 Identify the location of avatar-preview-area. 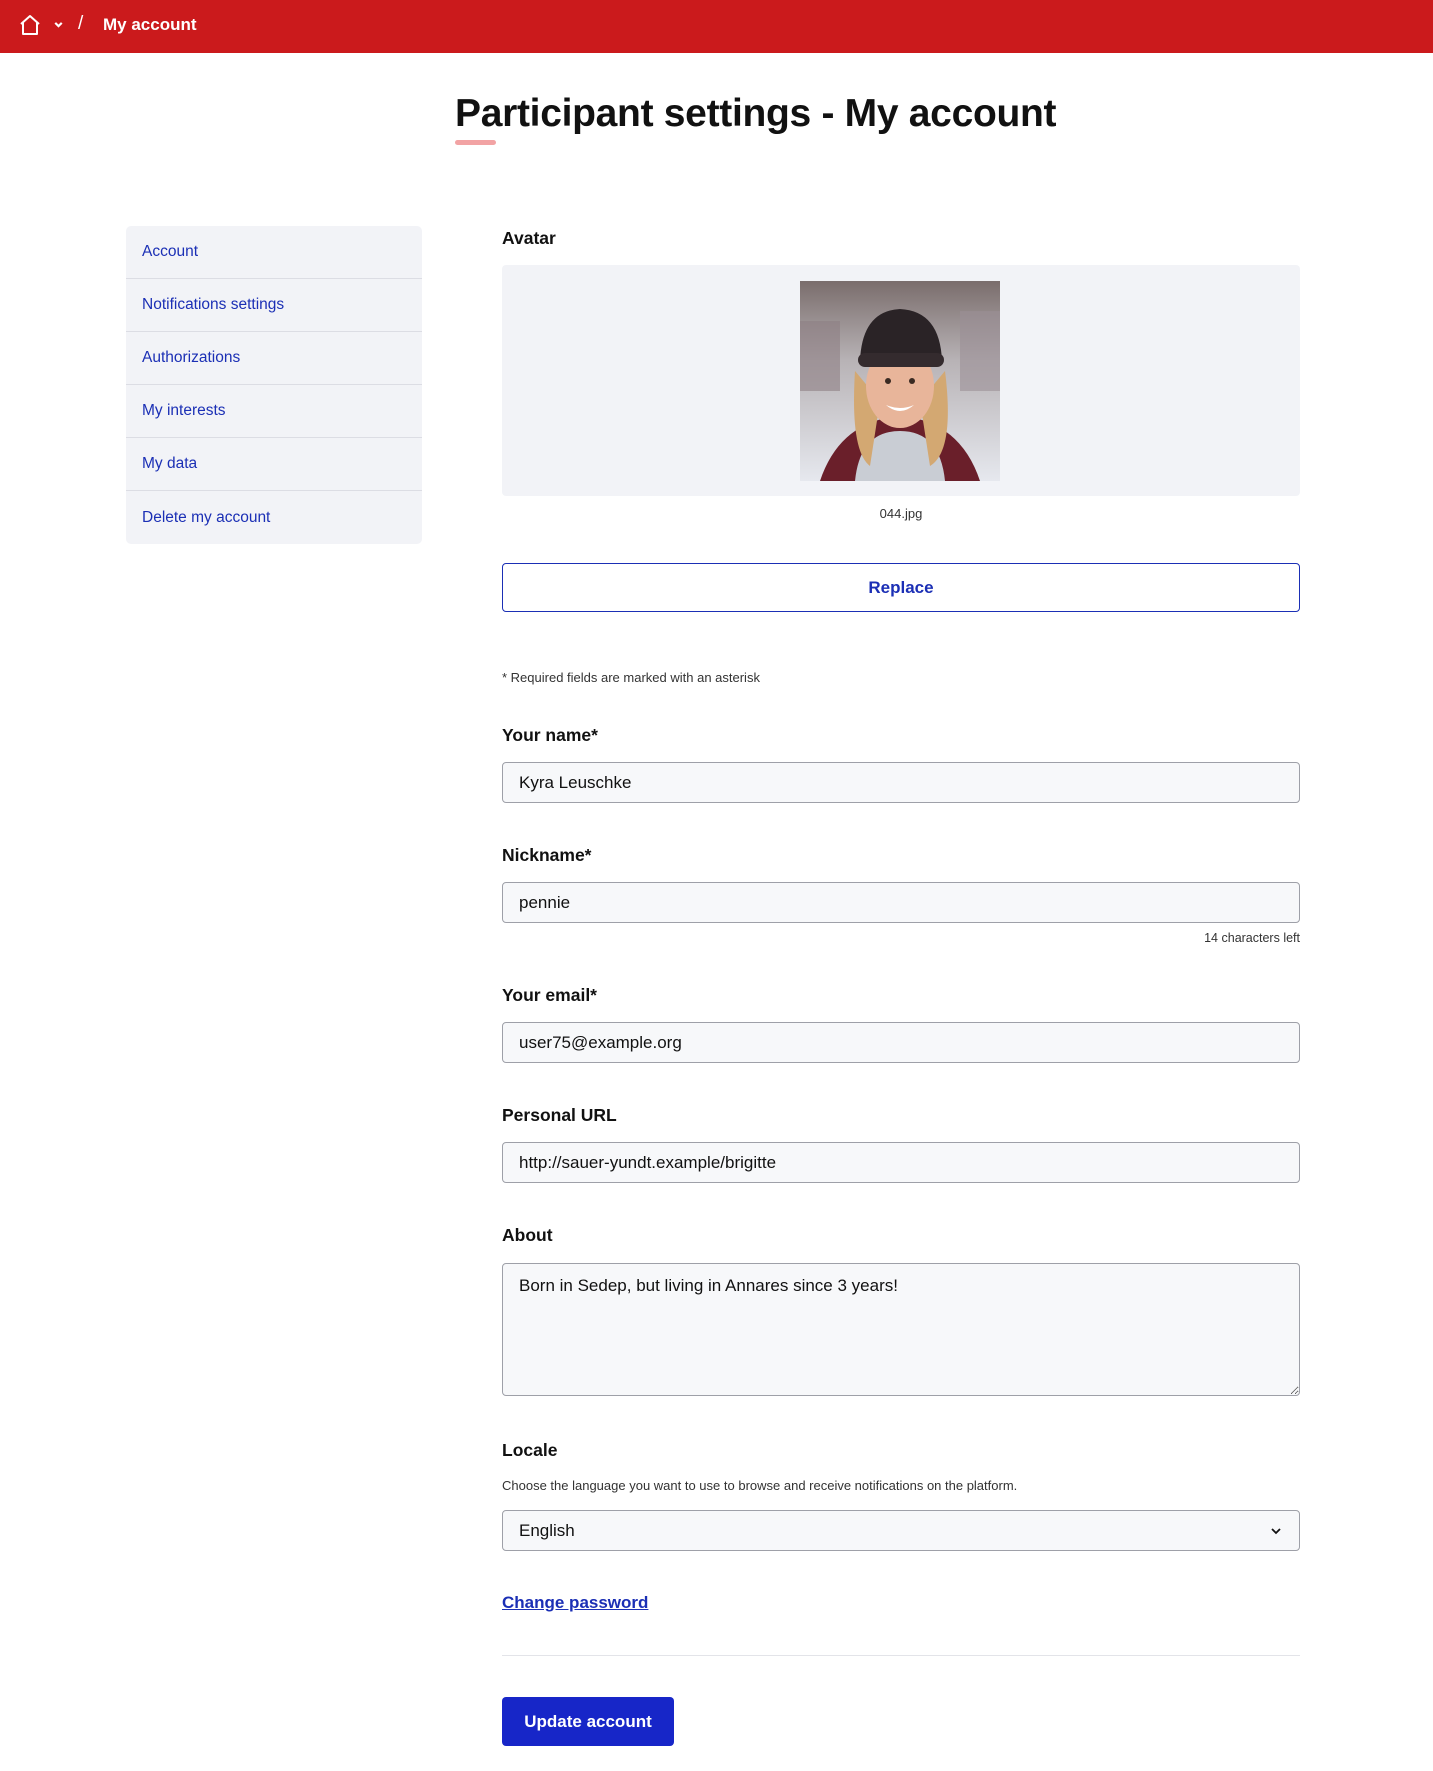
(901, 380).